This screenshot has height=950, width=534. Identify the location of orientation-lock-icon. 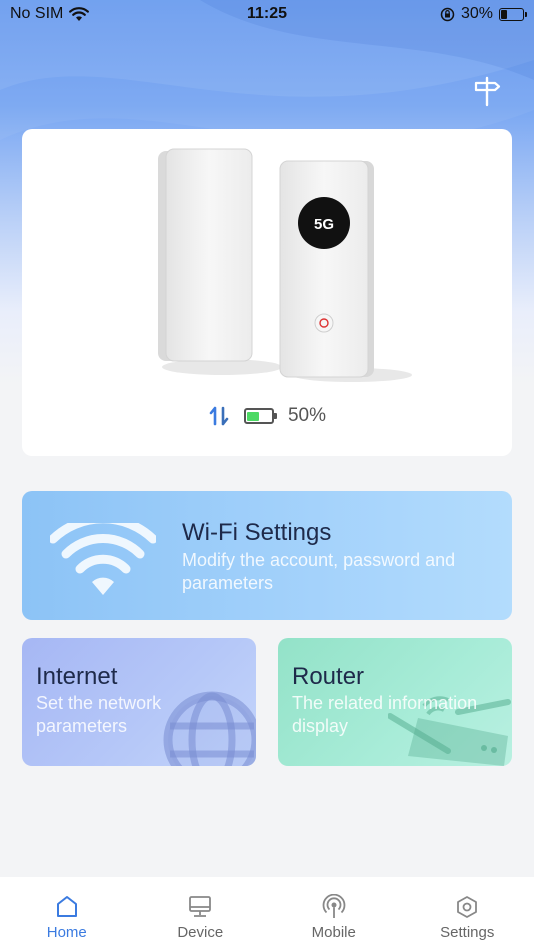
(447, 14).